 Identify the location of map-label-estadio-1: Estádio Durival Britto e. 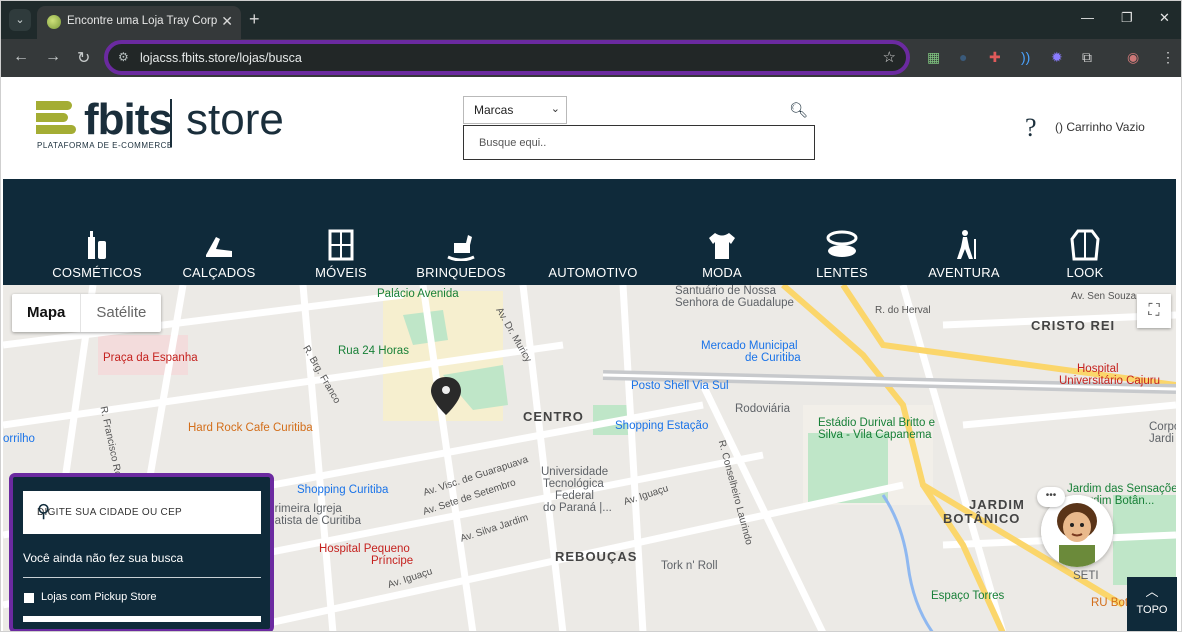
(876, 423).